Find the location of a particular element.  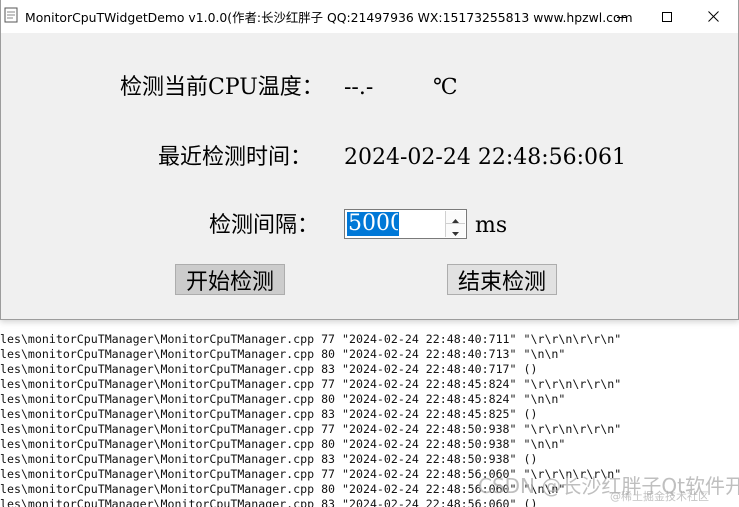

chevron-down-icon is located at coordinates (455, 230).